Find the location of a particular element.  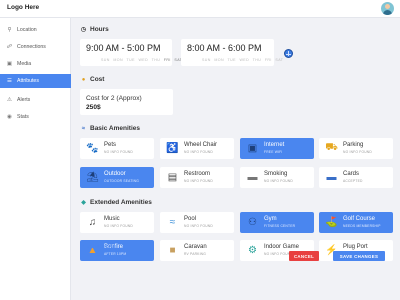

media-icon: ▣ is located at coordinates (9, 64).